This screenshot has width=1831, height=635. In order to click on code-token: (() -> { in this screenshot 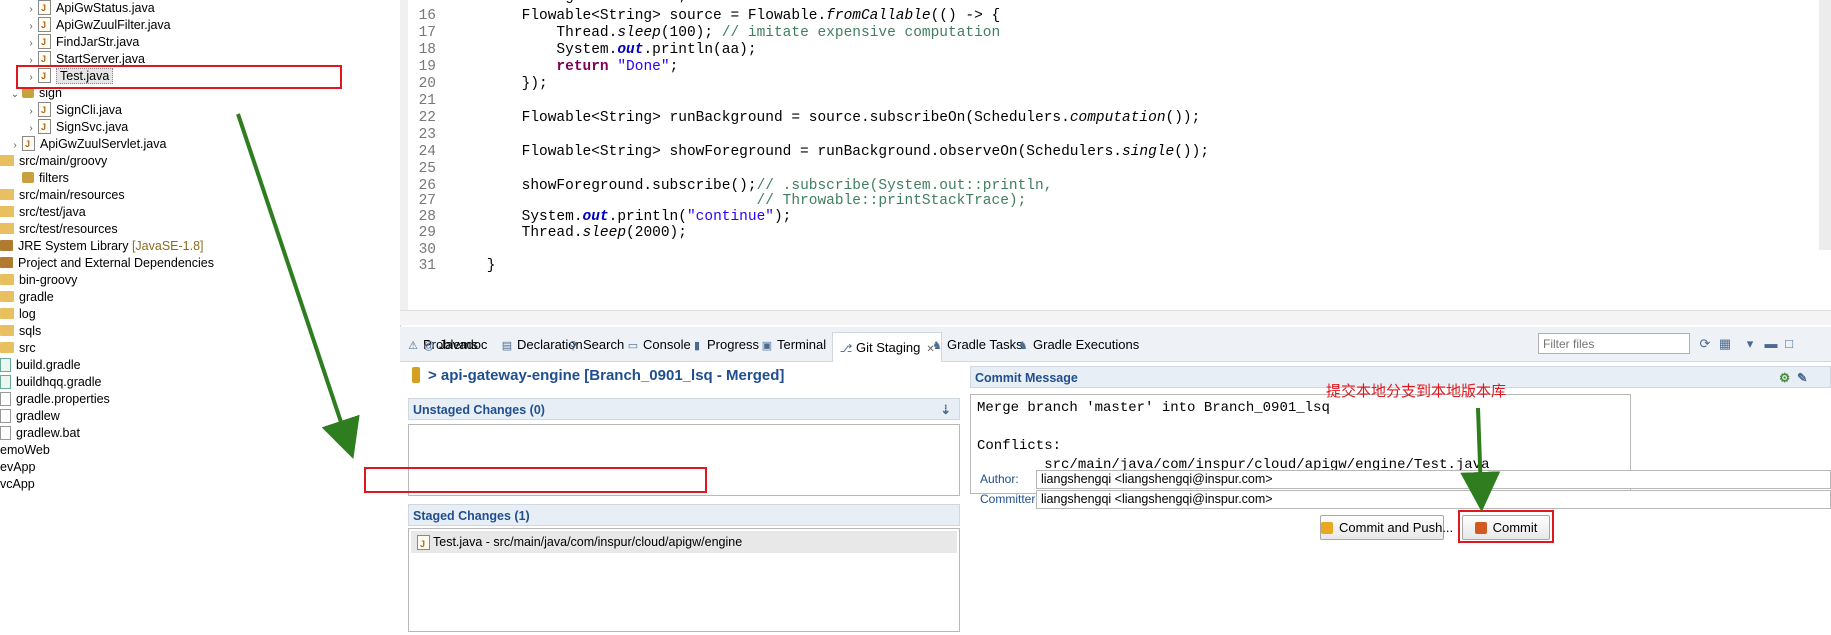, I will do `click(965, 16)`.